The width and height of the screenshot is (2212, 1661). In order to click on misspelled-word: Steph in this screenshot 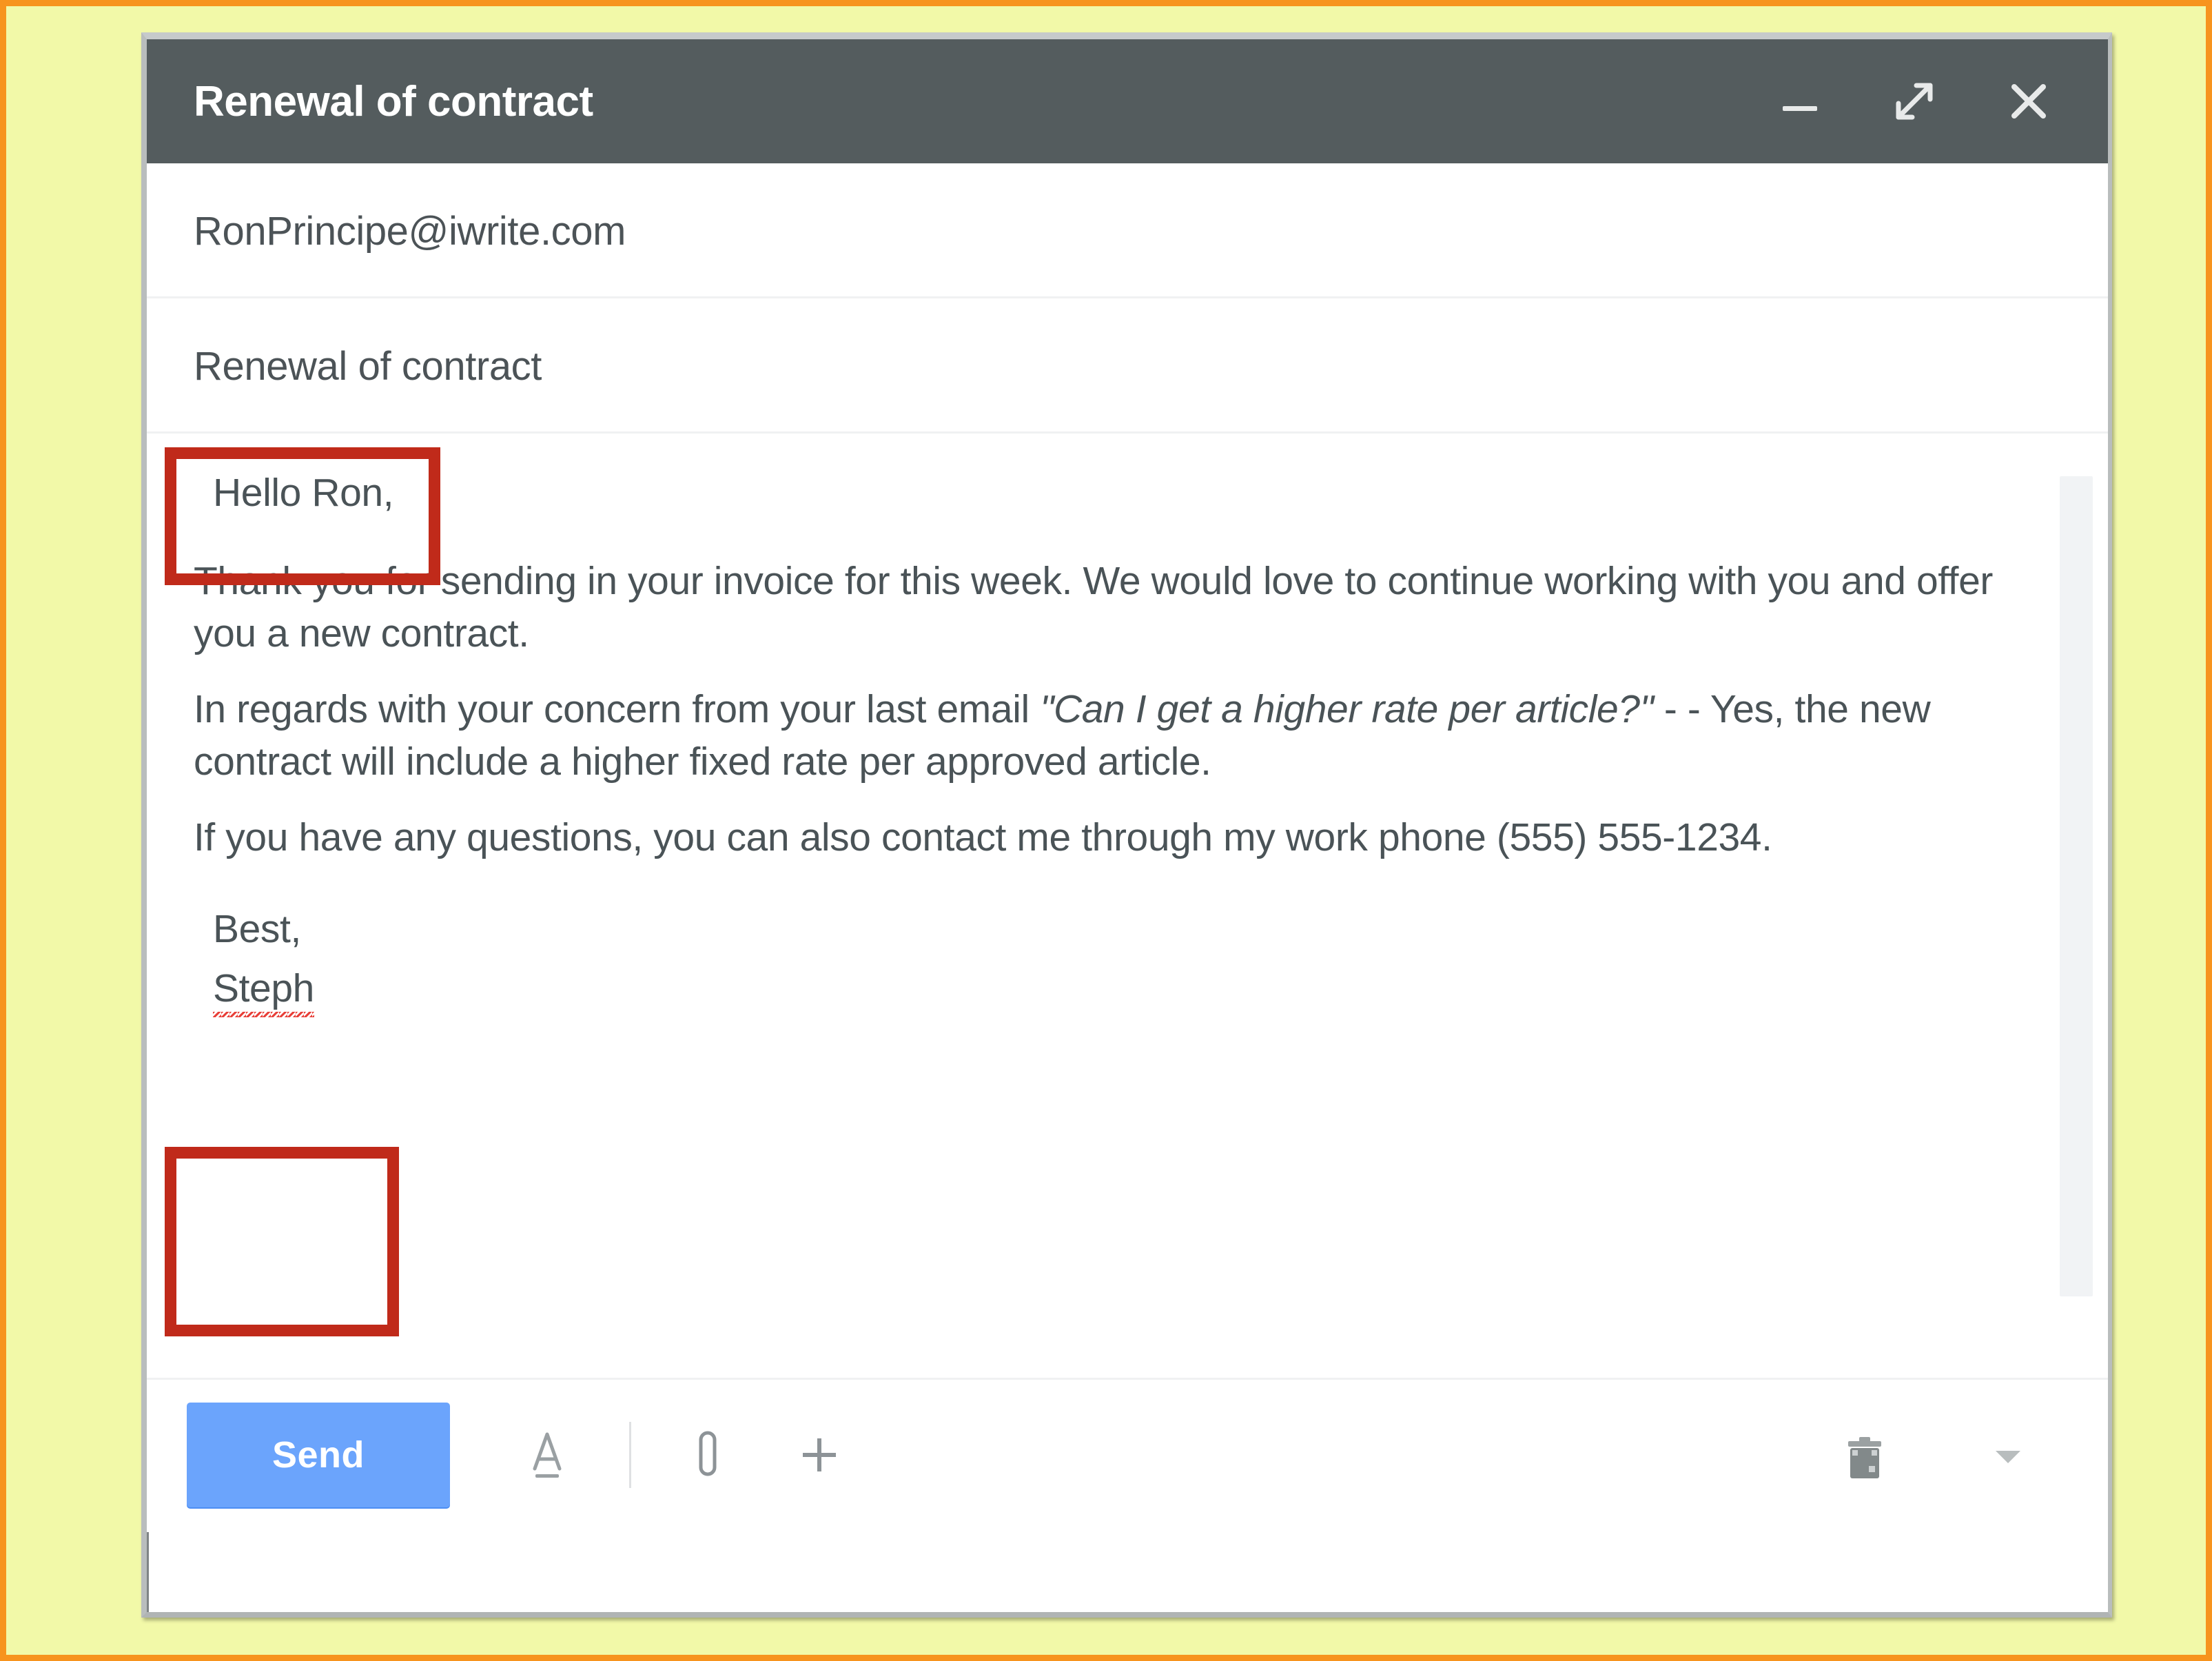, I will do `click(263, 991)`.